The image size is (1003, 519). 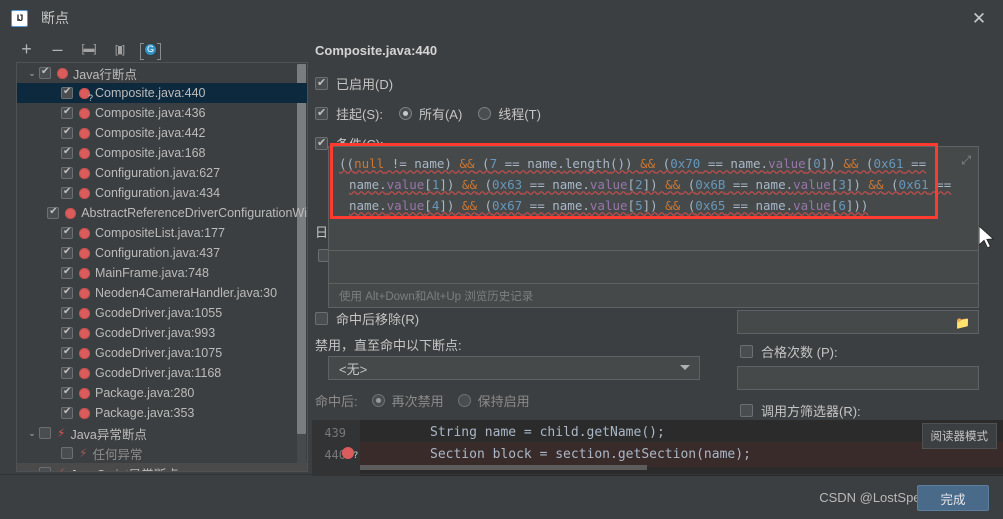 I want to click on tree-row-label: Neoden4CameraHandler.java:30, so click(x=186, y=293).